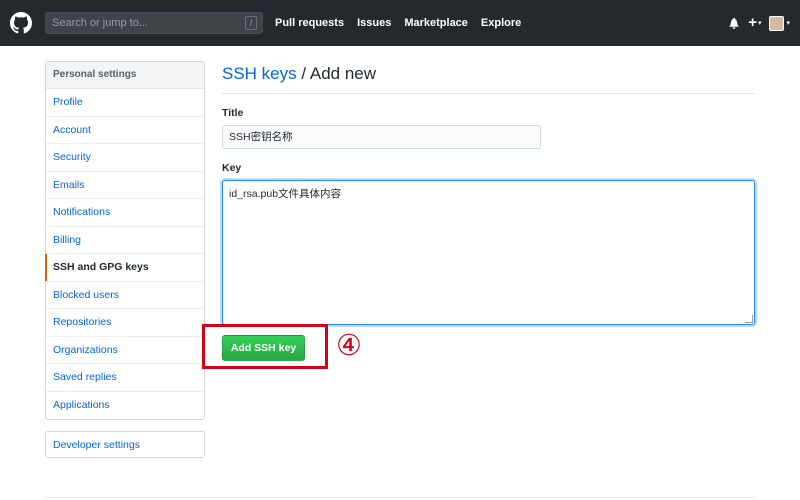  I want to click on sidebar-item-security: Security, so click(125, 158).